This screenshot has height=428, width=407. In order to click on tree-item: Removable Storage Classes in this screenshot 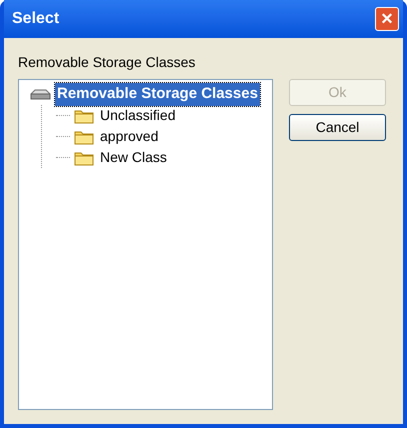, I will do `click(157, 94)`.